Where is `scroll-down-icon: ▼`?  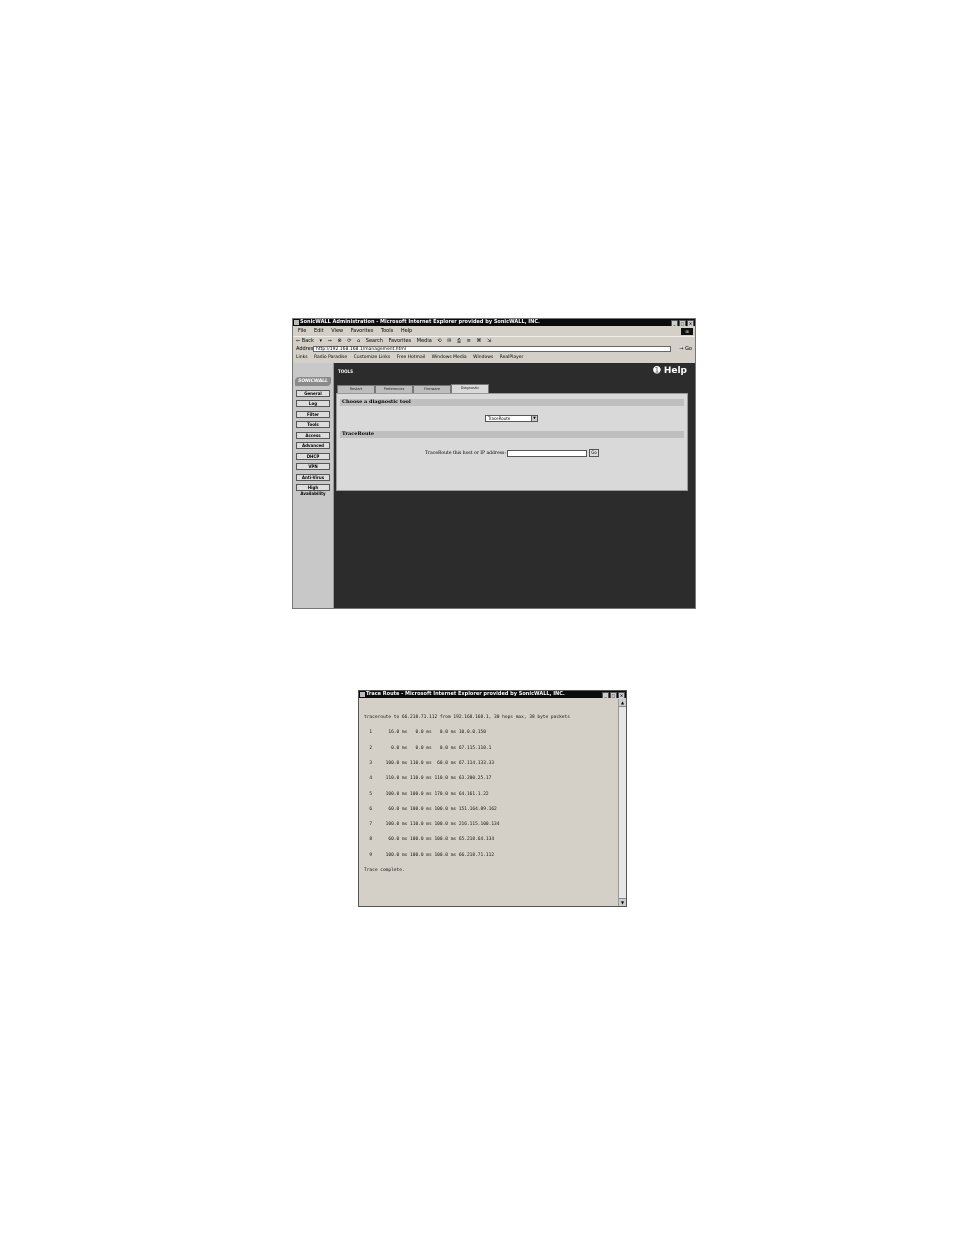 scroll-down-icon: ▼ is located at coordinates (622, 902).